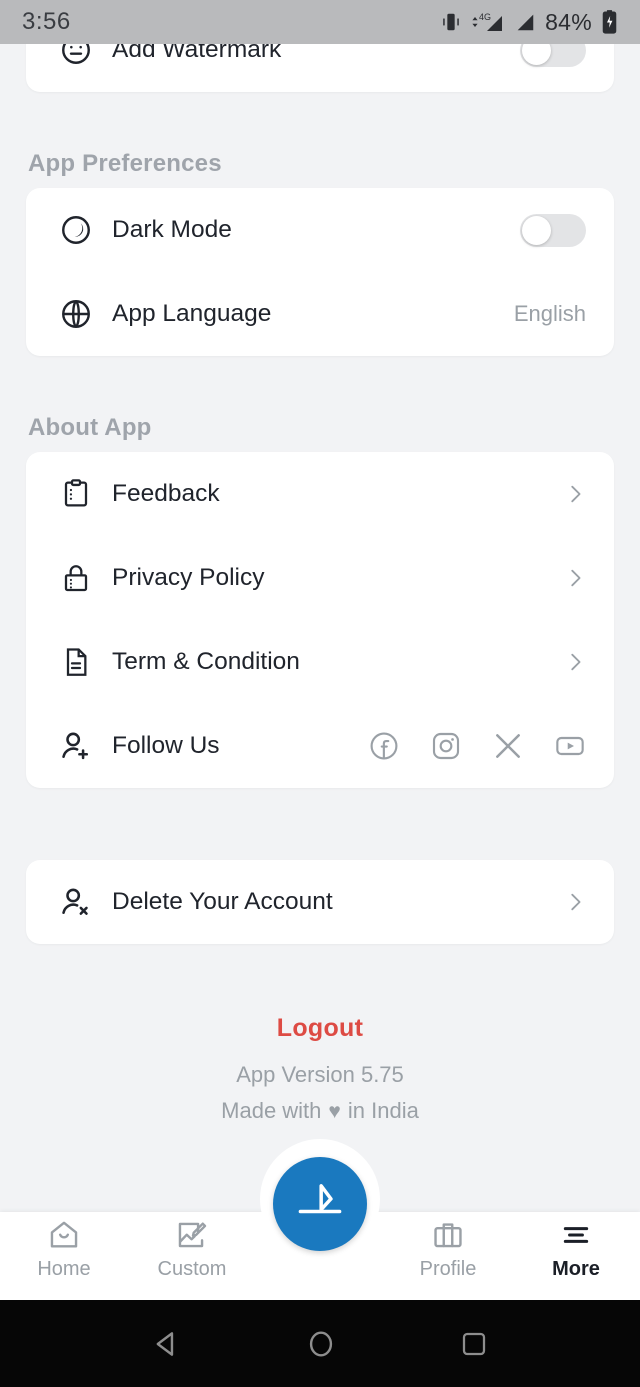  Describe the element at coordinates (576, 1235) in the screenshot. I see `hamburger-icon` at that location.